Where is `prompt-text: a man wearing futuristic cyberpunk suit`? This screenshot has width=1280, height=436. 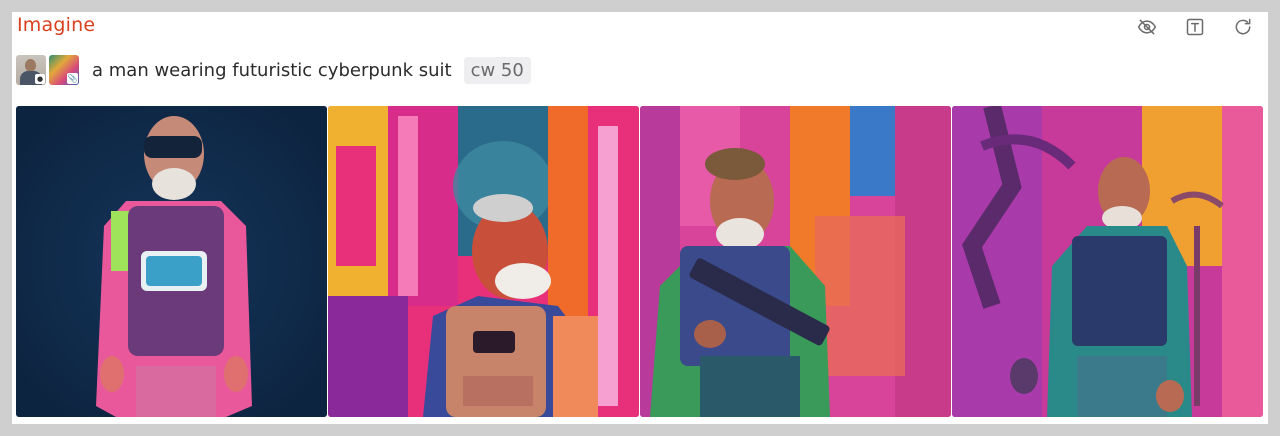 prompt-text: a man wearing futuristic cyberpunk suit is located at coordinates (272, 70).